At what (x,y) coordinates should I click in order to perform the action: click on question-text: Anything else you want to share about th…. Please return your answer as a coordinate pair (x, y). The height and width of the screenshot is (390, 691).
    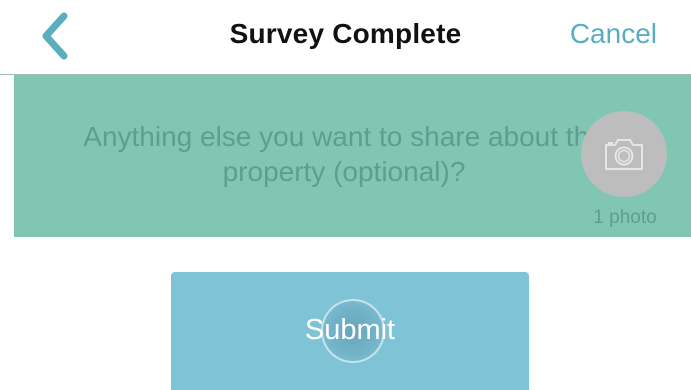
    Looking at the image, I should click on (344, 154).